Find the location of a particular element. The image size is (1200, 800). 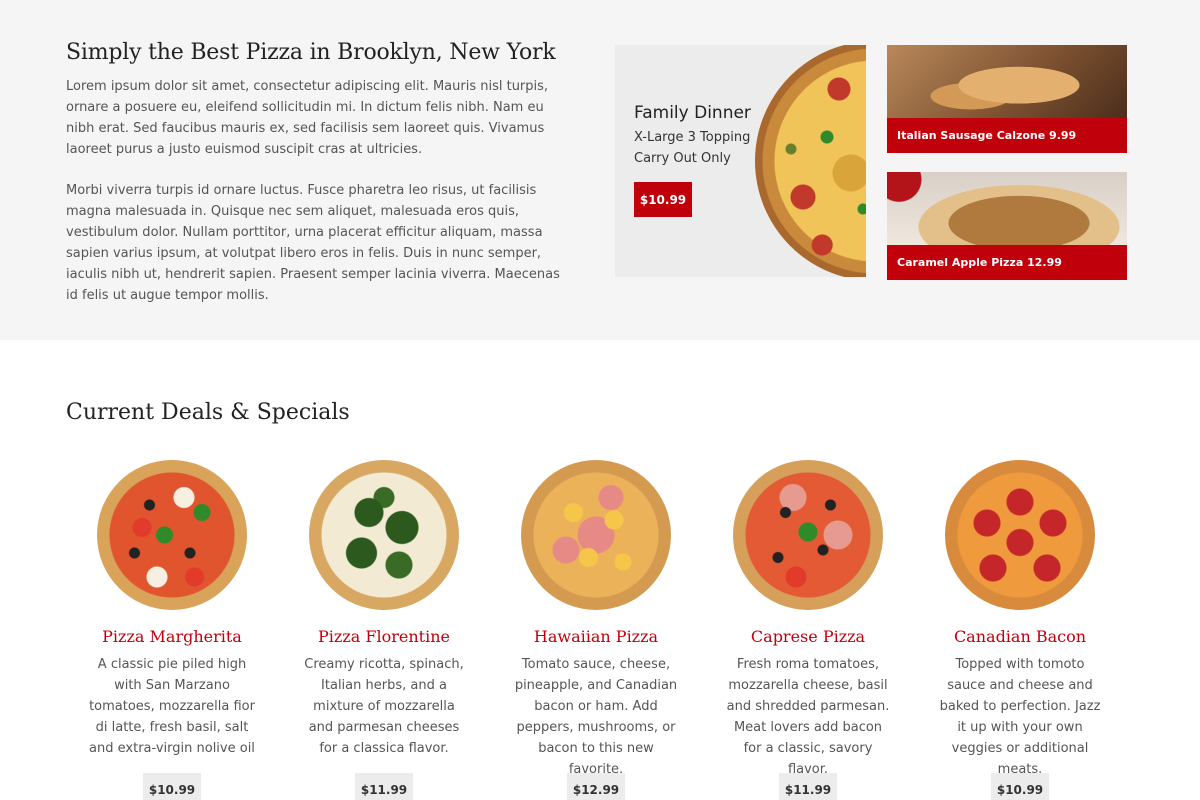

promo-title: Family Dinner is located at coordinates (692, 113).